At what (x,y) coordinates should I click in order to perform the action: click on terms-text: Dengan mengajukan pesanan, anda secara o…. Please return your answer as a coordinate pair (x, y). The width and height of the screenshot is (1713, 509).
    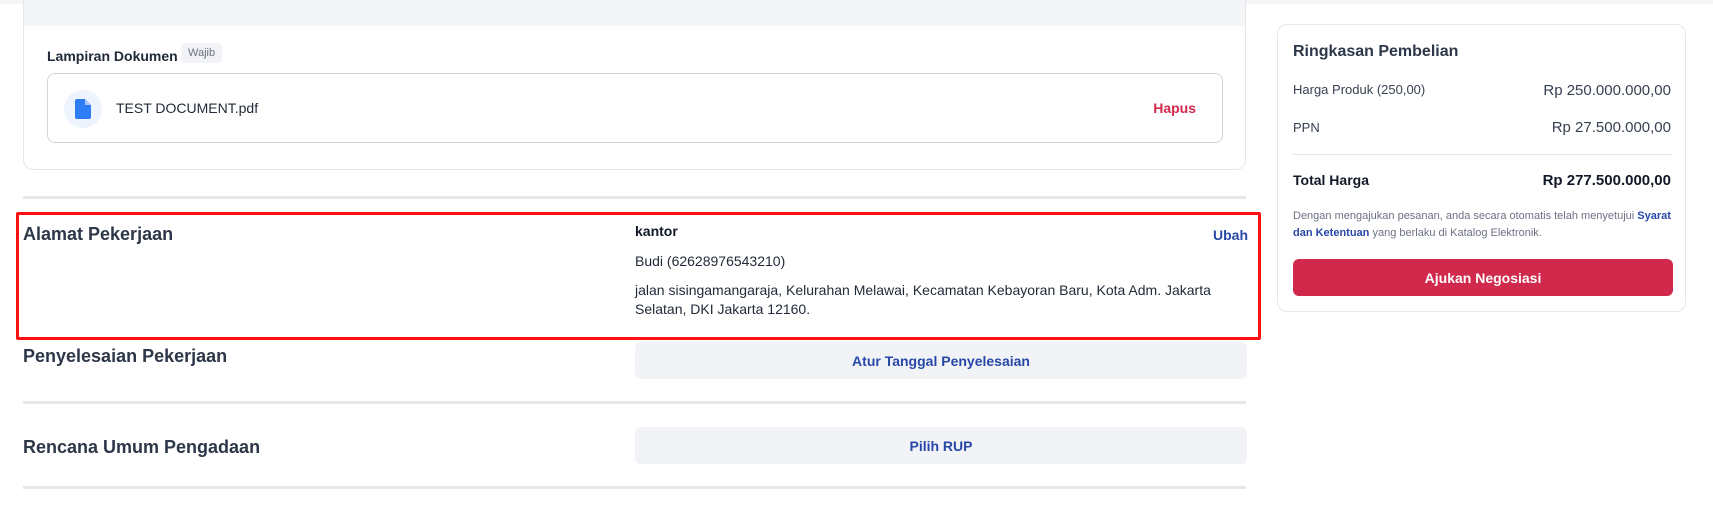
    Looking at the image, I should click on (1483, 225).